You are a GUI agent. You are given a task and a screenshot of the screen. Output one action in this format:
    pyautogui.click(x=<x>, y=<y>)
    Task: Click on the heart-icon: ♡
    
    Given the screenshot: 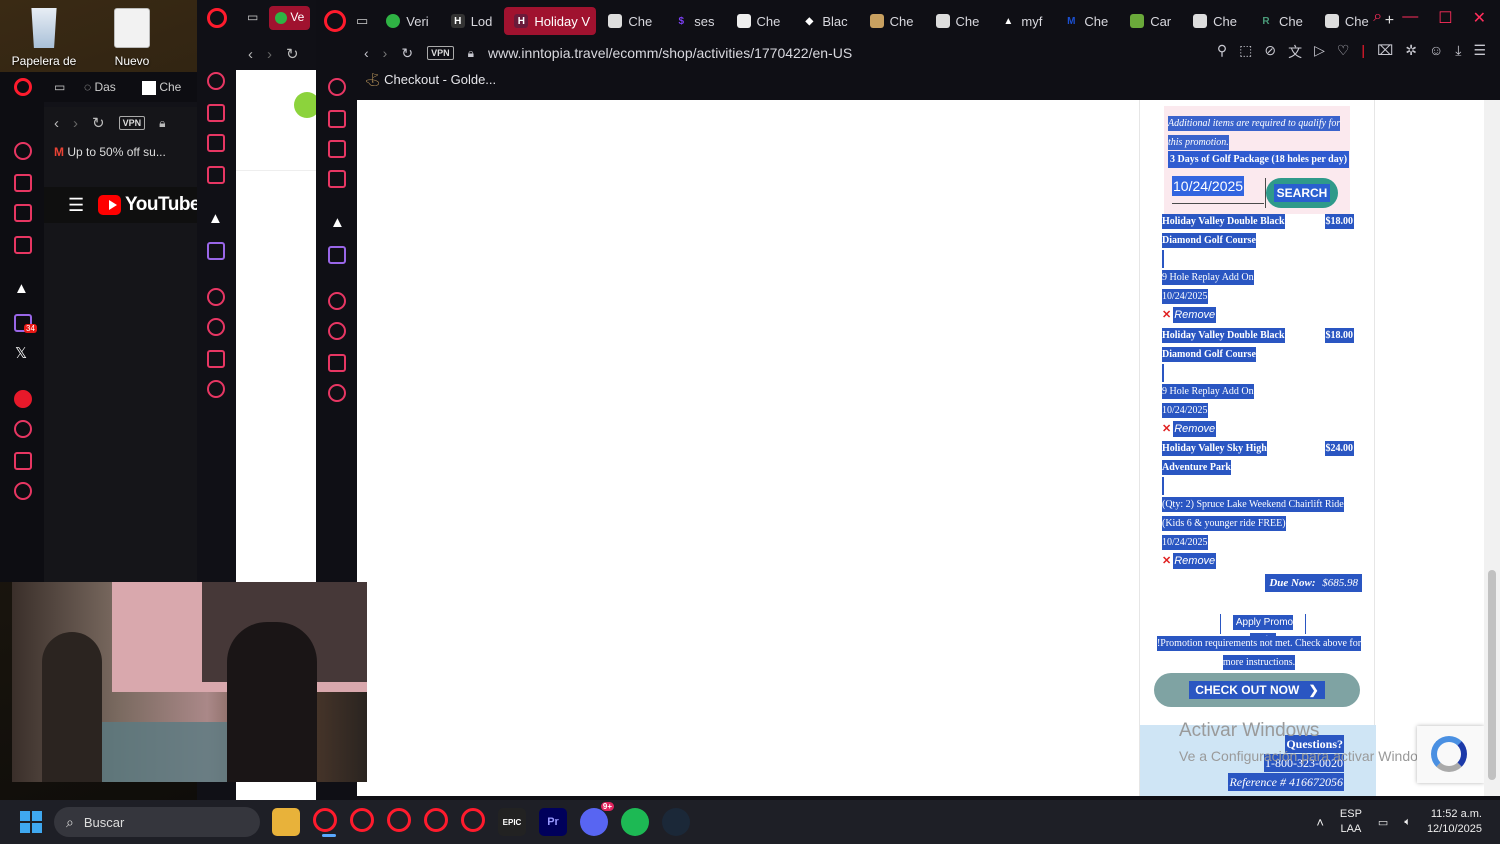 What is the action you would take?
    pyautogui.click(x=1343, y=52)
    